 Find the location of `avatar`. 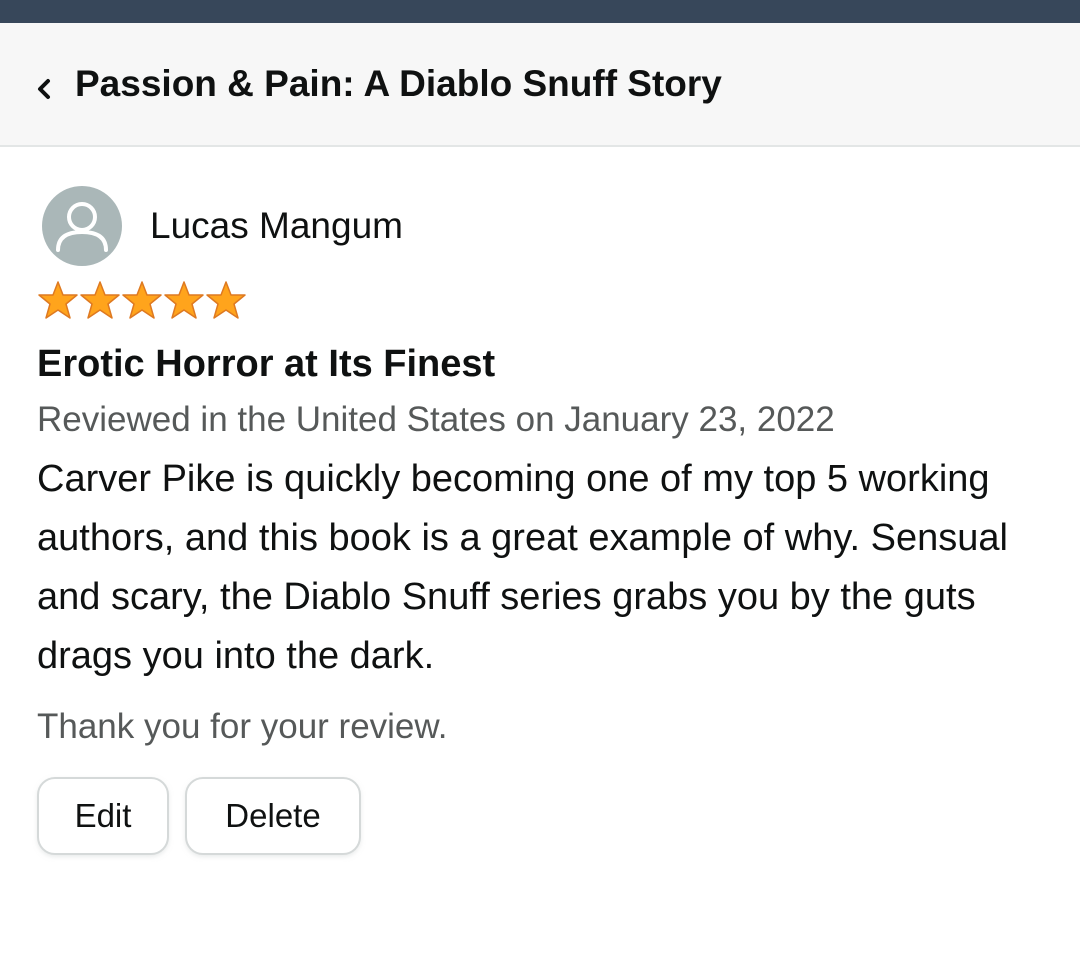

avatar is located at coordinates (82, 226).